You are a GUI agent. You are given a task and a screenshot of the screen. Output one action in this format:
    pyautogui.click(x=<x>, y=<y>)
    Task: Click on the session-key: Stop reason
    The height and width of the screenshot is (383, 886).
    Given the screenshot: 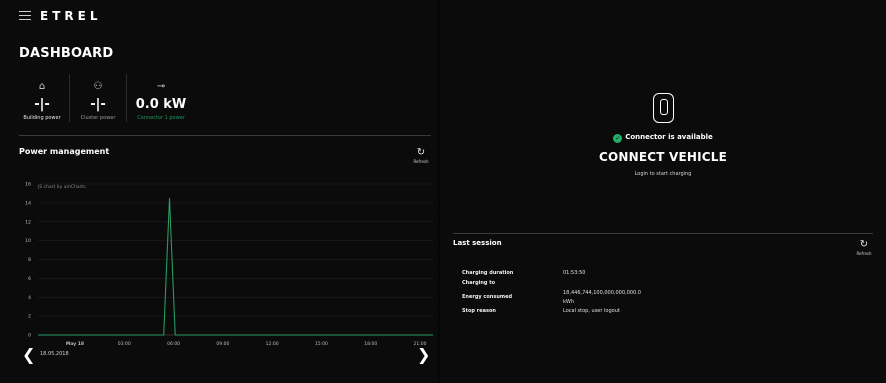 What is the action you would take?
    pyautogui.click(x=479, y=311)
    